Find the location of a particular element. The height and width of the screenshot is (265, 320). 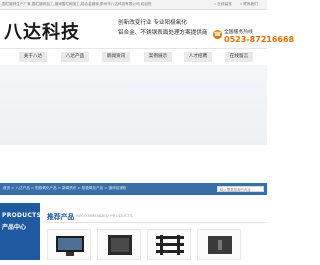

nav-about: 关于八达 is located at coordinates (33, 57).